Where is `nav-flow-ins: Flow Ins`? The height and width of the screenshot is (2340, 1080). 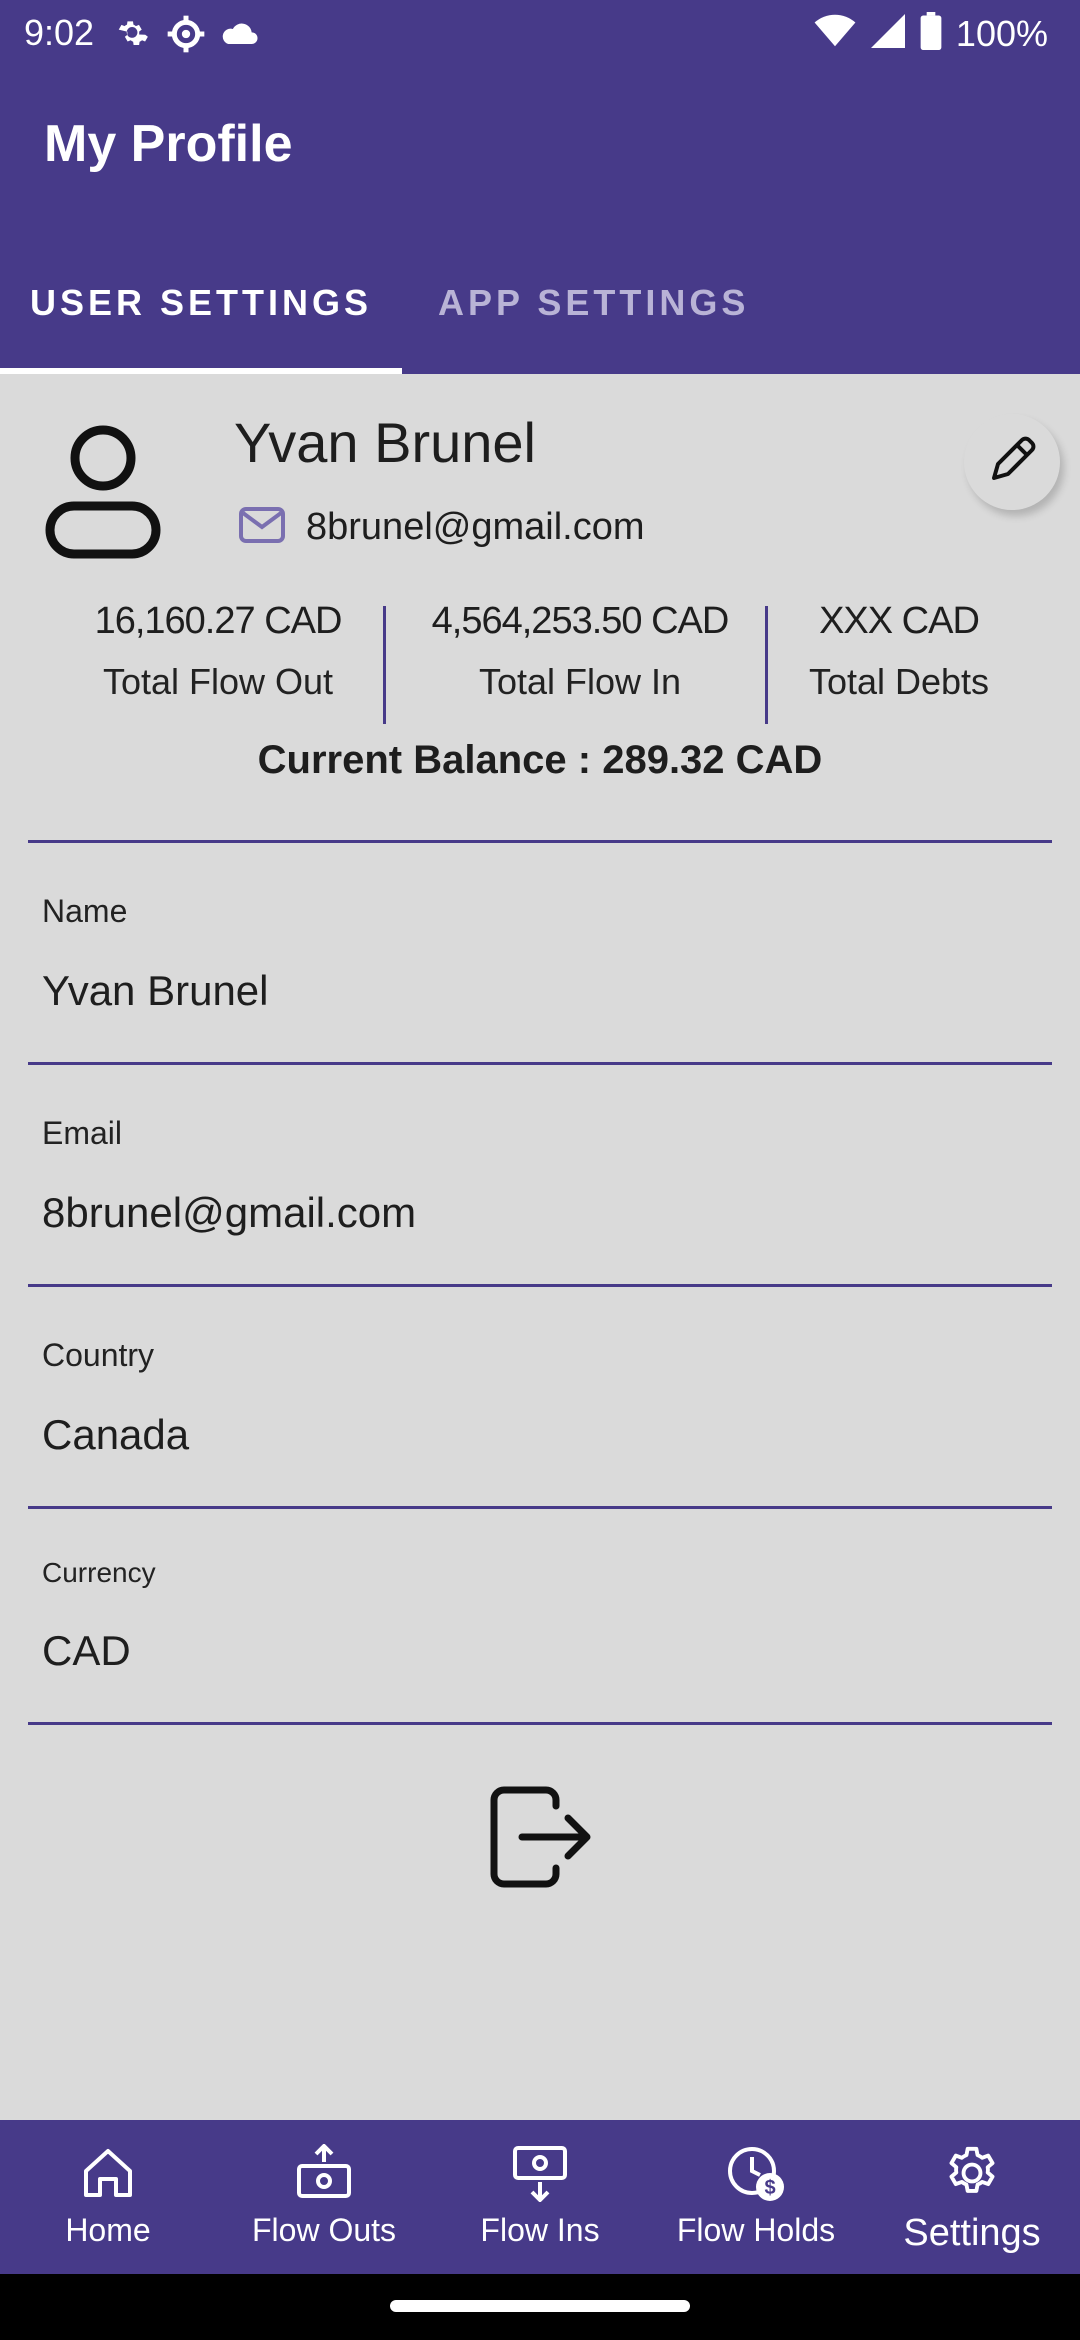 nav-flow-ins: Flow Ins is located at coordinates (540, 2197).